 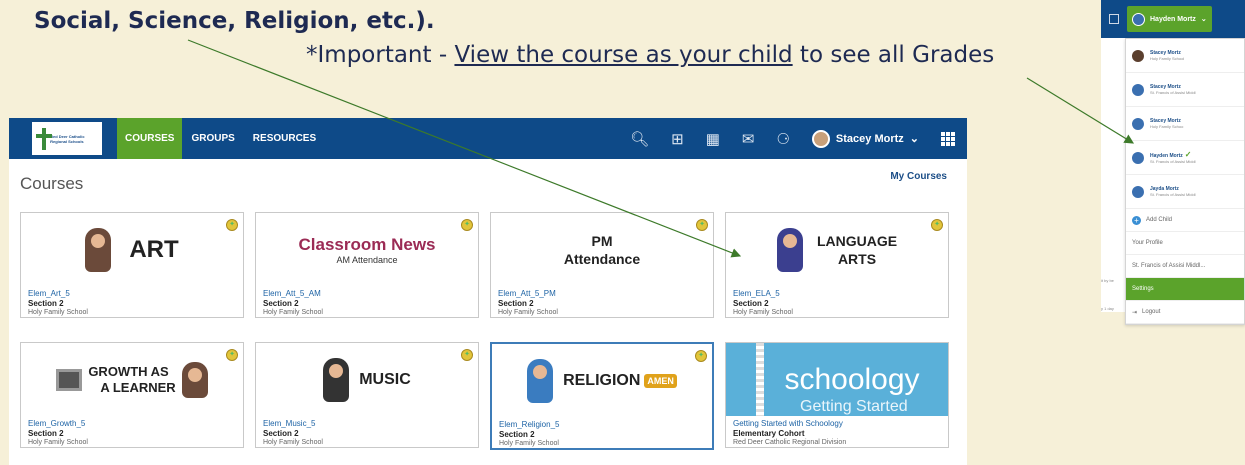 What do you see at coordinates (857, 258) in the screenshot?
I see `card-image-sub: ARTS` at bounding box center [857, 258].